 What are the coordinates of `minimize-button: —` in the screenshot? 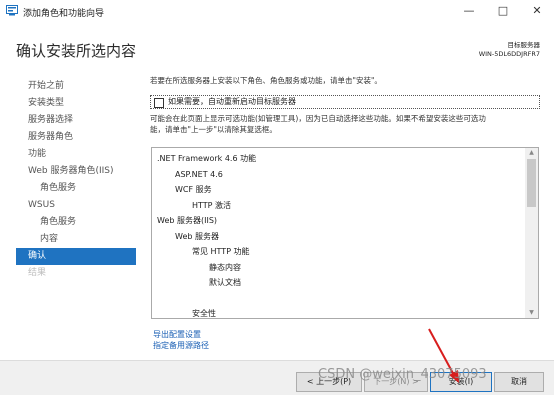 It's located at (469, 11).